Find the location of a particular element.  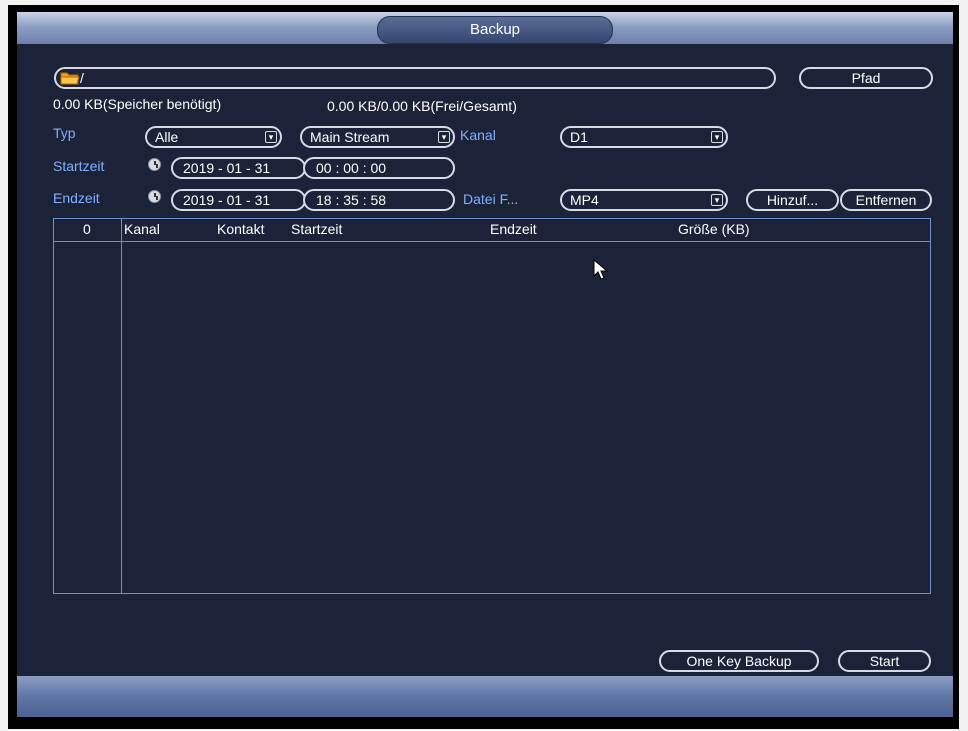

bottom-bar is located at coordinates (485, 696).